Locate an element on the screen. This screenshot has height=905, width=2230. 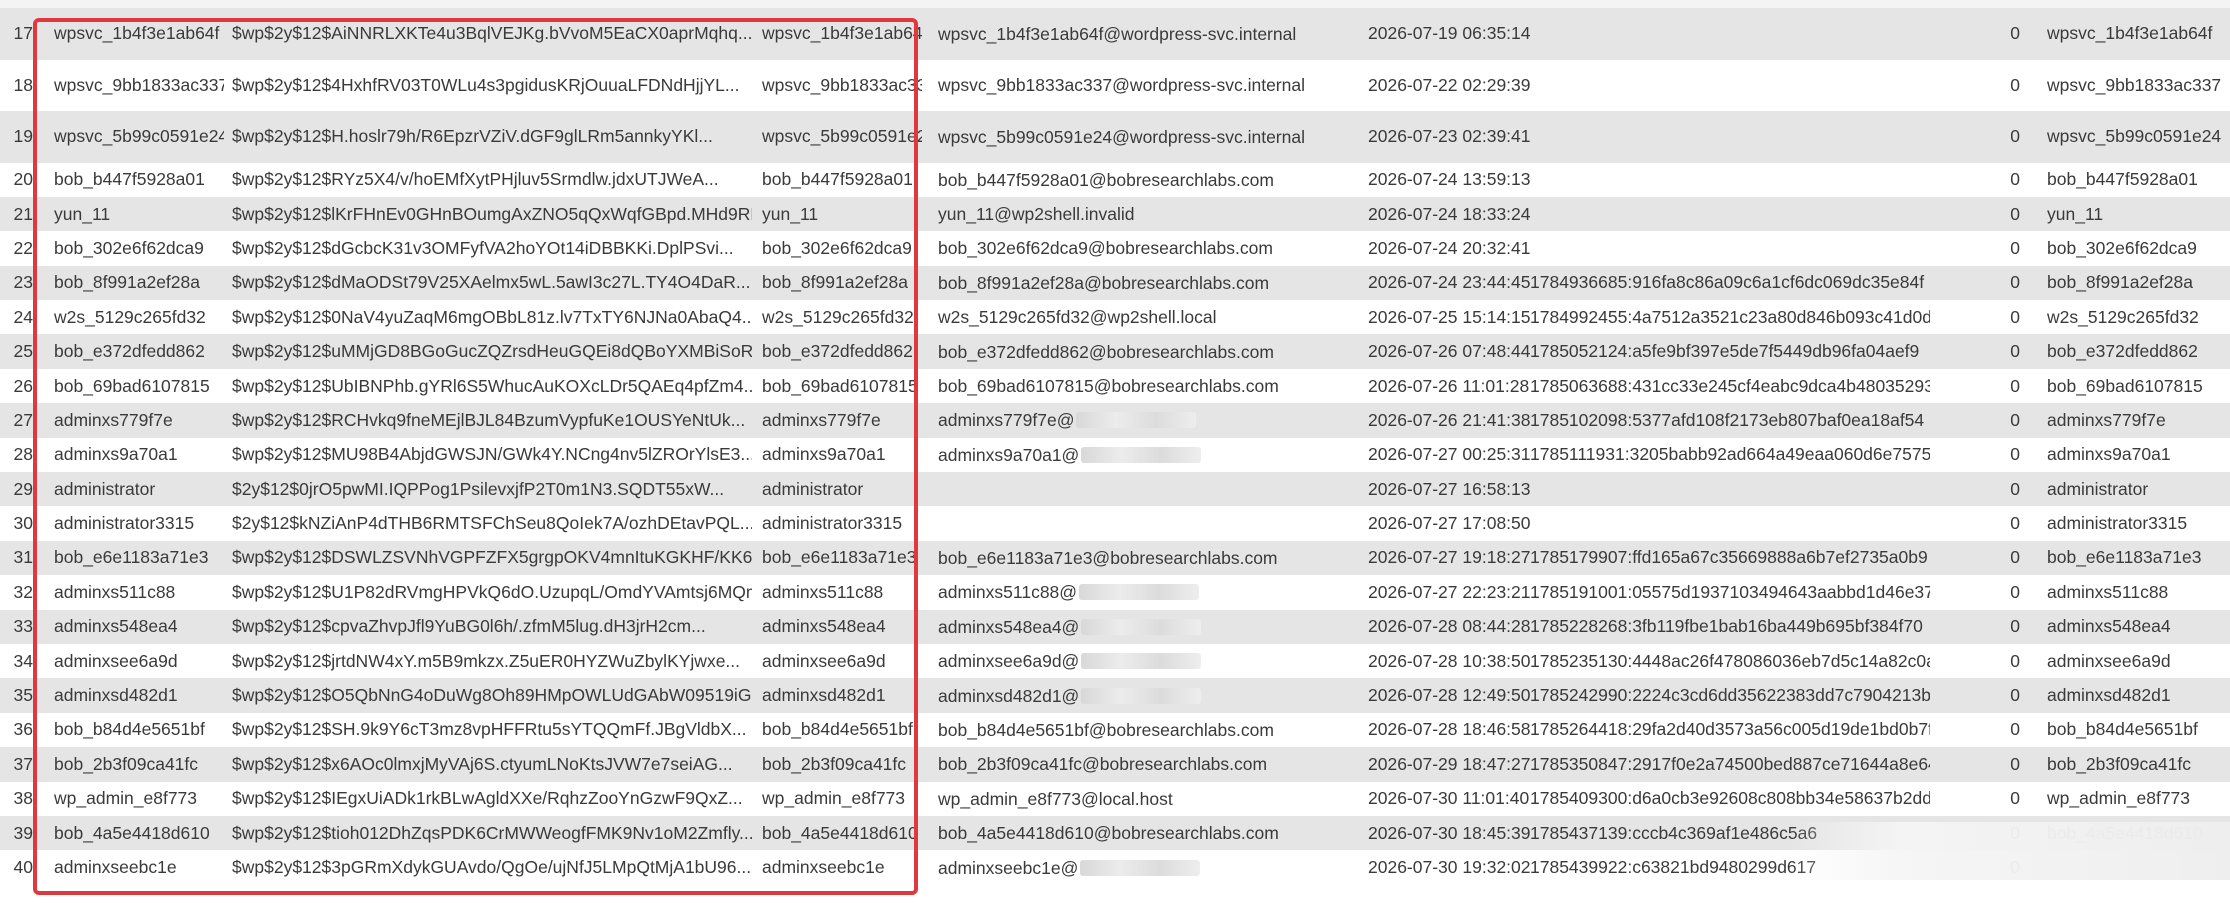
user-login-cell: bob_b84d4e5651bf is located at coordinates (139, 730).